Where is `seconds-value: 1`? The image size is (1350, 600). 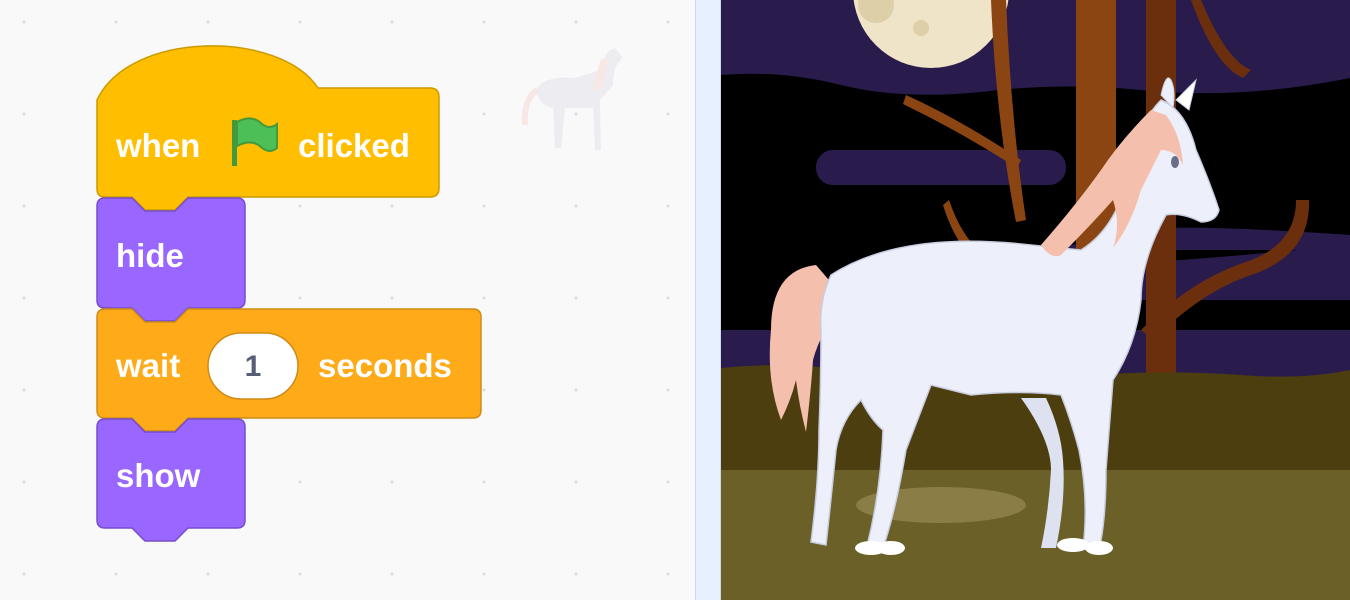
seconds-value: 1 is located at coordinates (253, 366).